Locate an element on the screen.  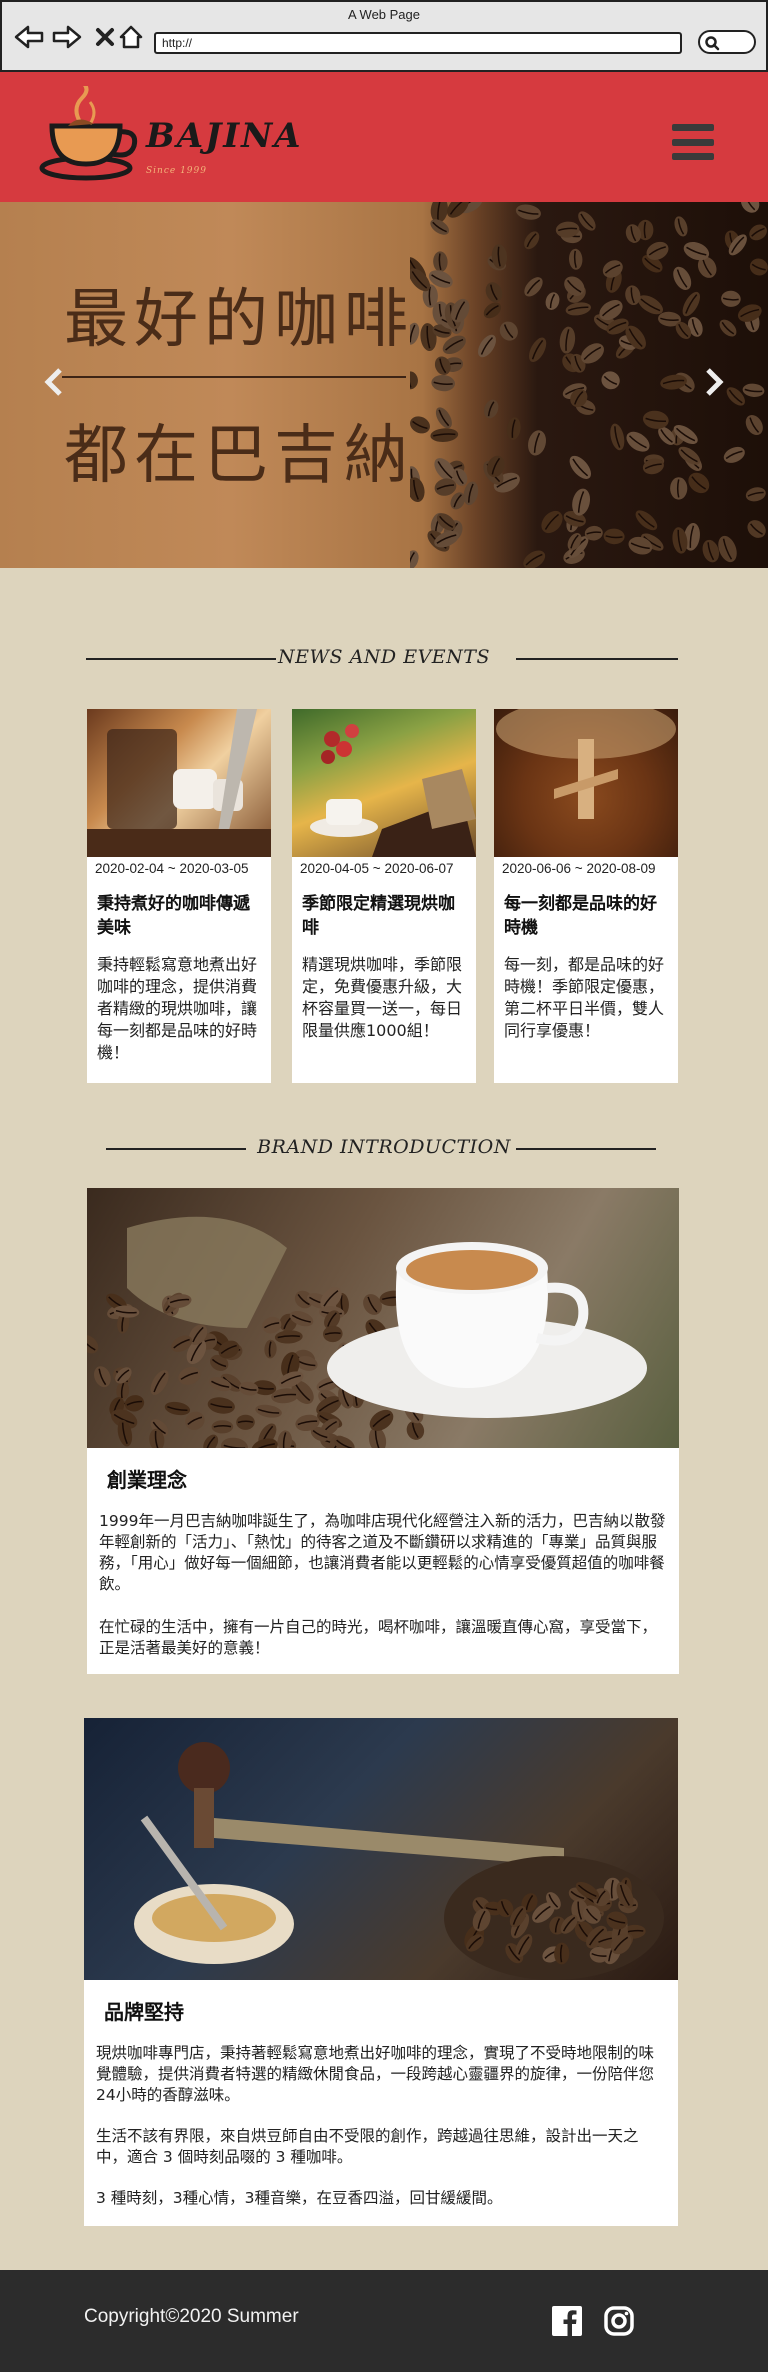
coffee-cherries-image is located at coordinates (384, 783).